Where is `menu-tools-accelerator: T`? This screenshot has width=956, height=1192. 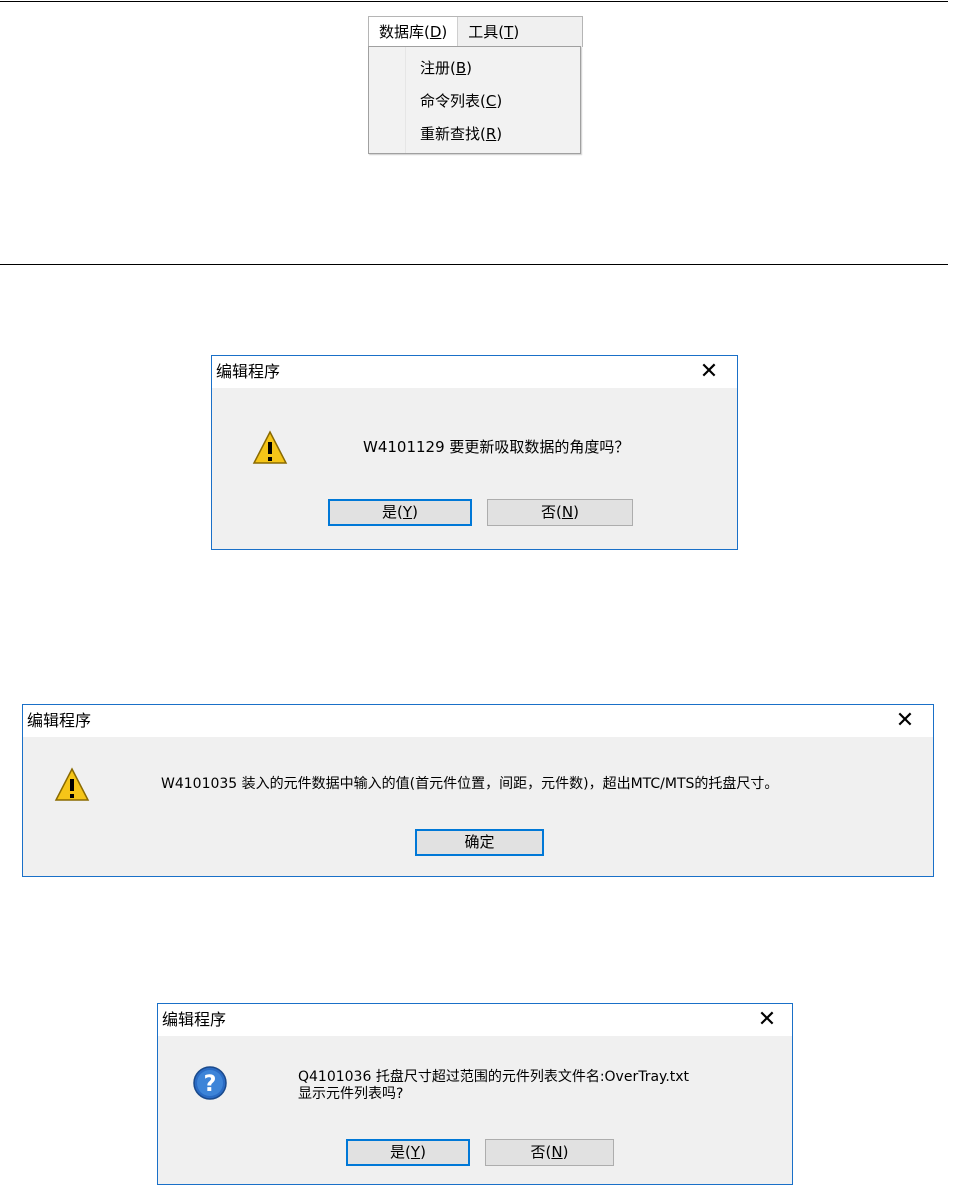
menu-tools-accelerator: T is located at coordinates (509, 32).